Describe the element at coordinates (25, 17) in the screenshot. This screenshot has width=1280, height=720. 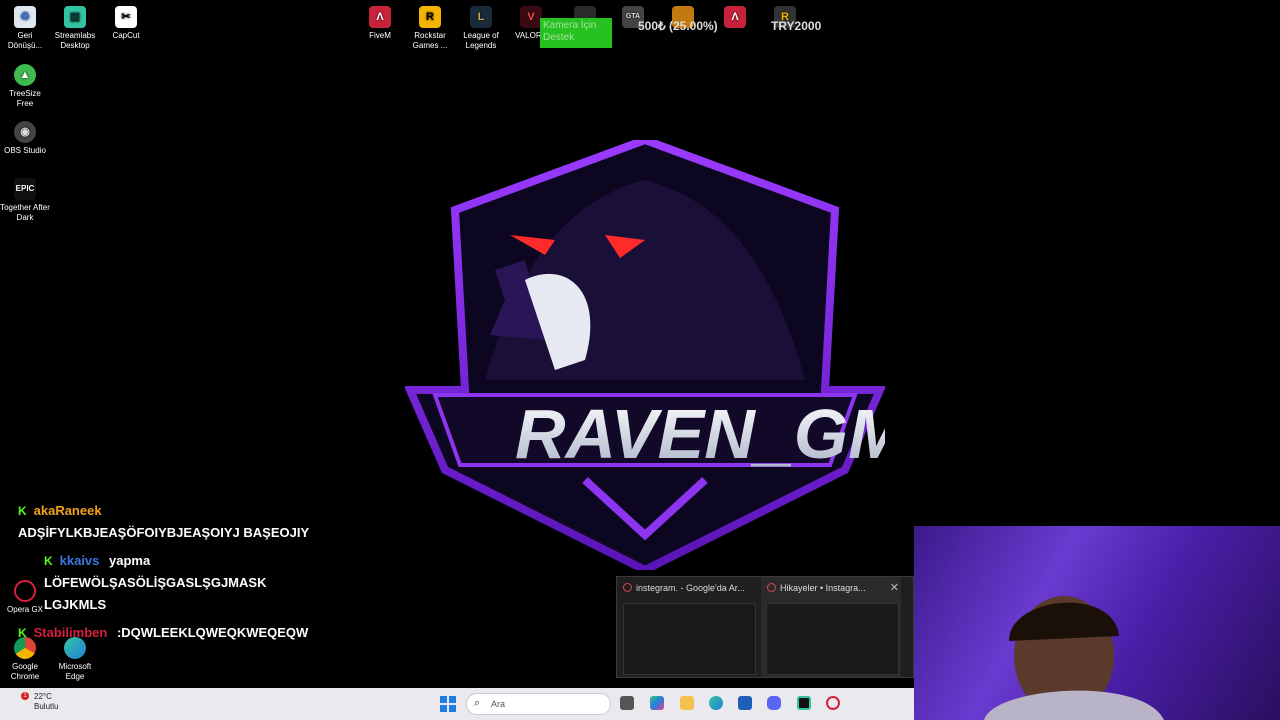
I see `recycle-bin-icon: ♻` at that location.